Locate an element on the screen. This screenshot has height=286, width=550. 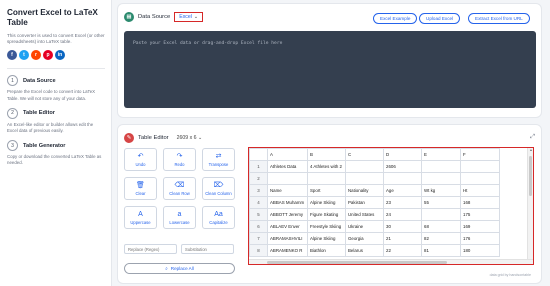
table-cell: 55 is located at coordinates (441, 202).